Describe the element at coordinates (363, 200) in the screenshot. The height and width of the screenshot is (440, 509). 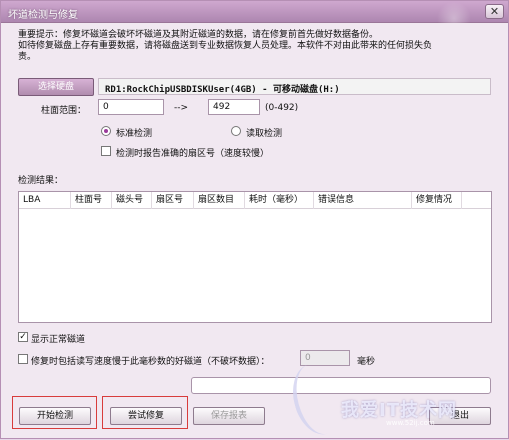
I see `column-error: 错误信息` at that location.